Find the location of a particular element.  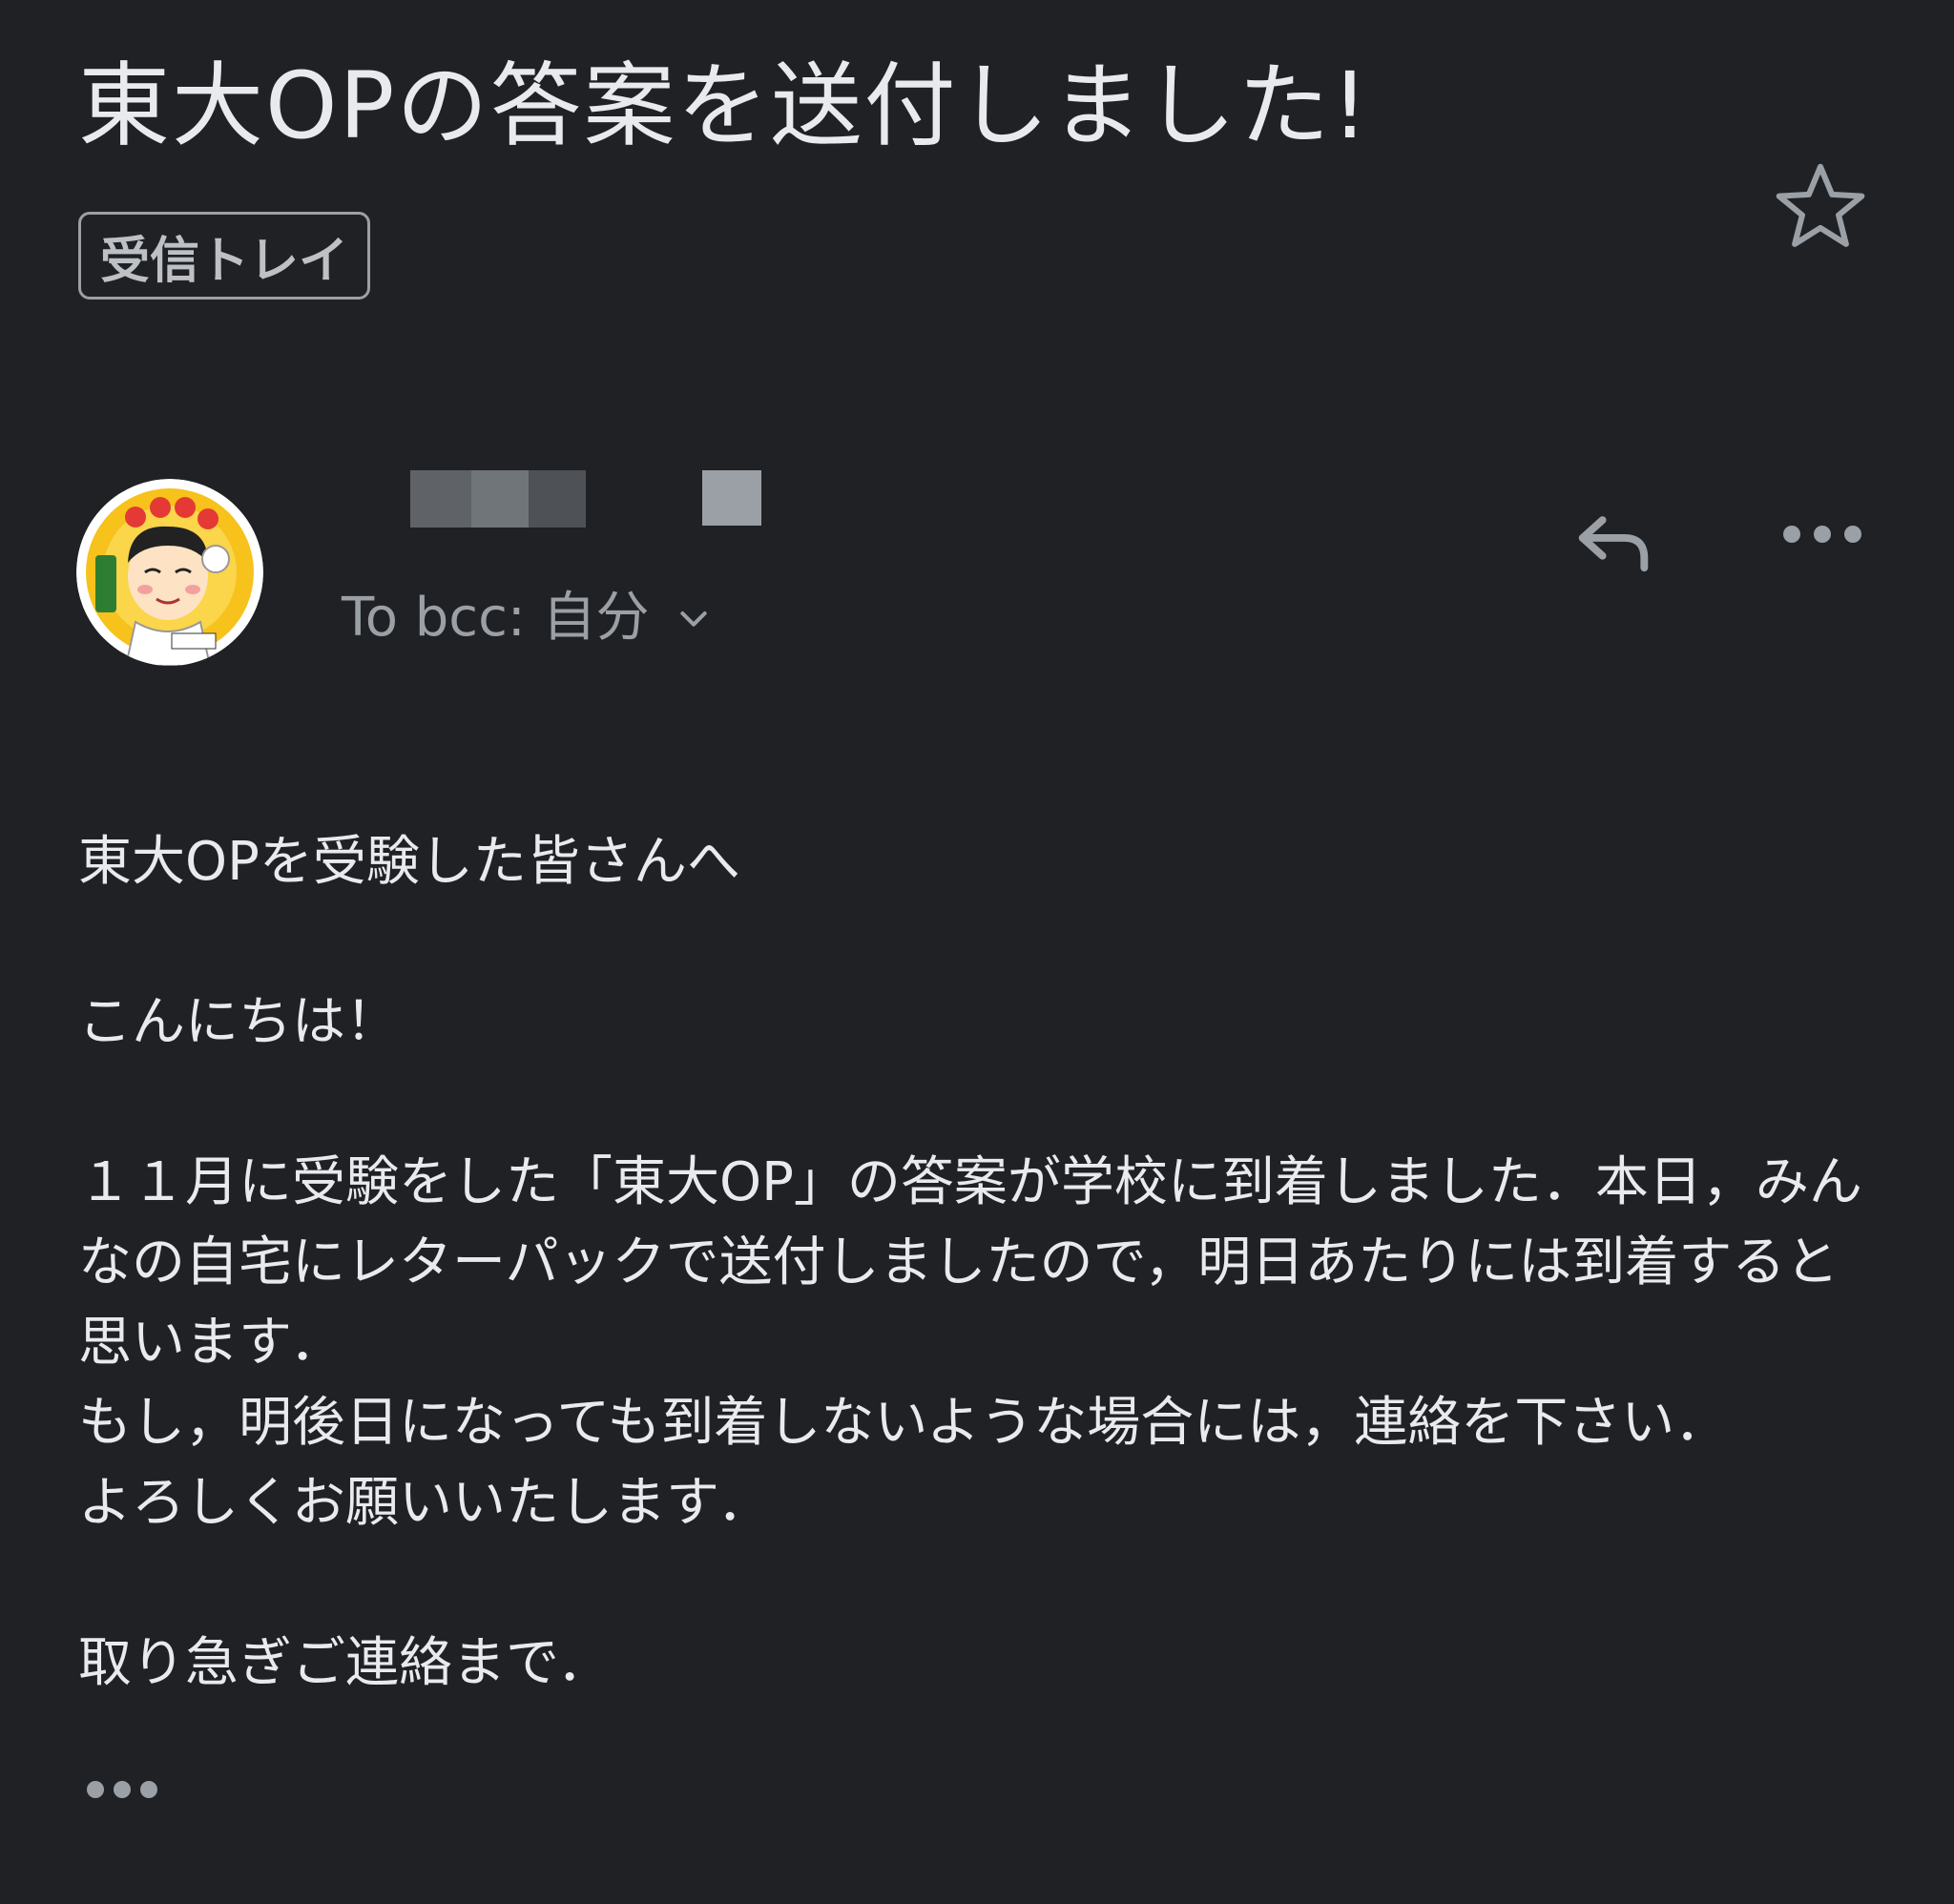

recipient-text: To bcc: 自分 is located at coordinates (496, 618).